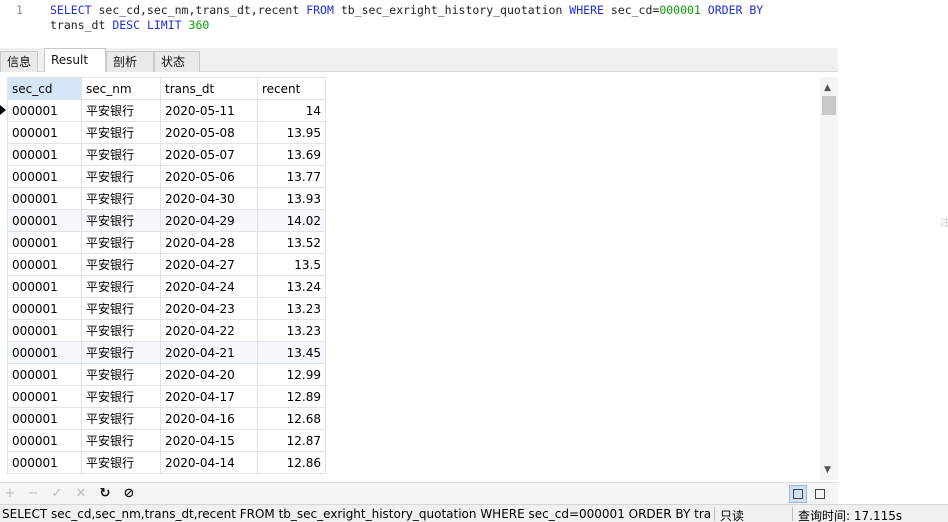  What do you see at coordinates (291, 286) in the screenshot?
I see `table-cell-recent: 13.24` at bounding box center [291, 286].